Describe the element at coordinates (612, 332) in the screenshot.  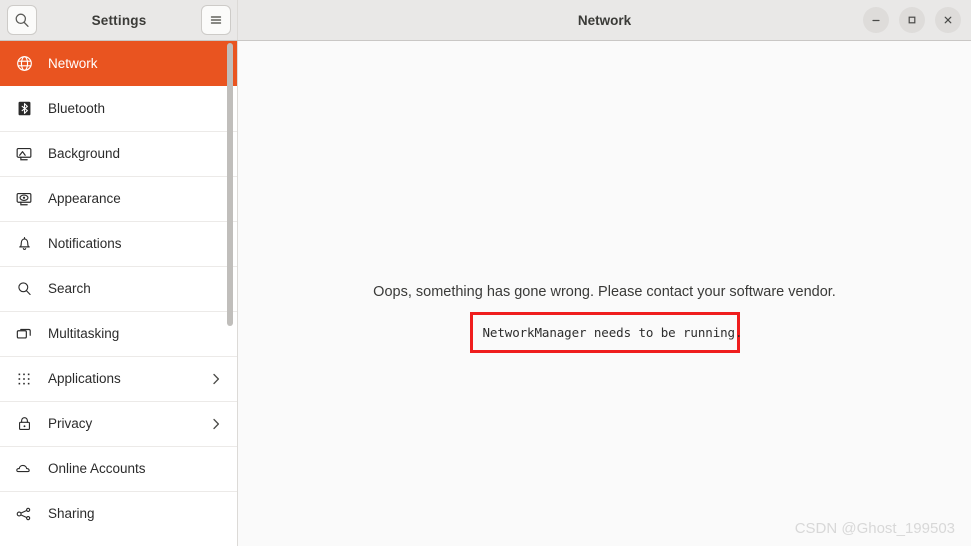
I see `error-detail-text: NetworkManager needs to be running.` at that location.